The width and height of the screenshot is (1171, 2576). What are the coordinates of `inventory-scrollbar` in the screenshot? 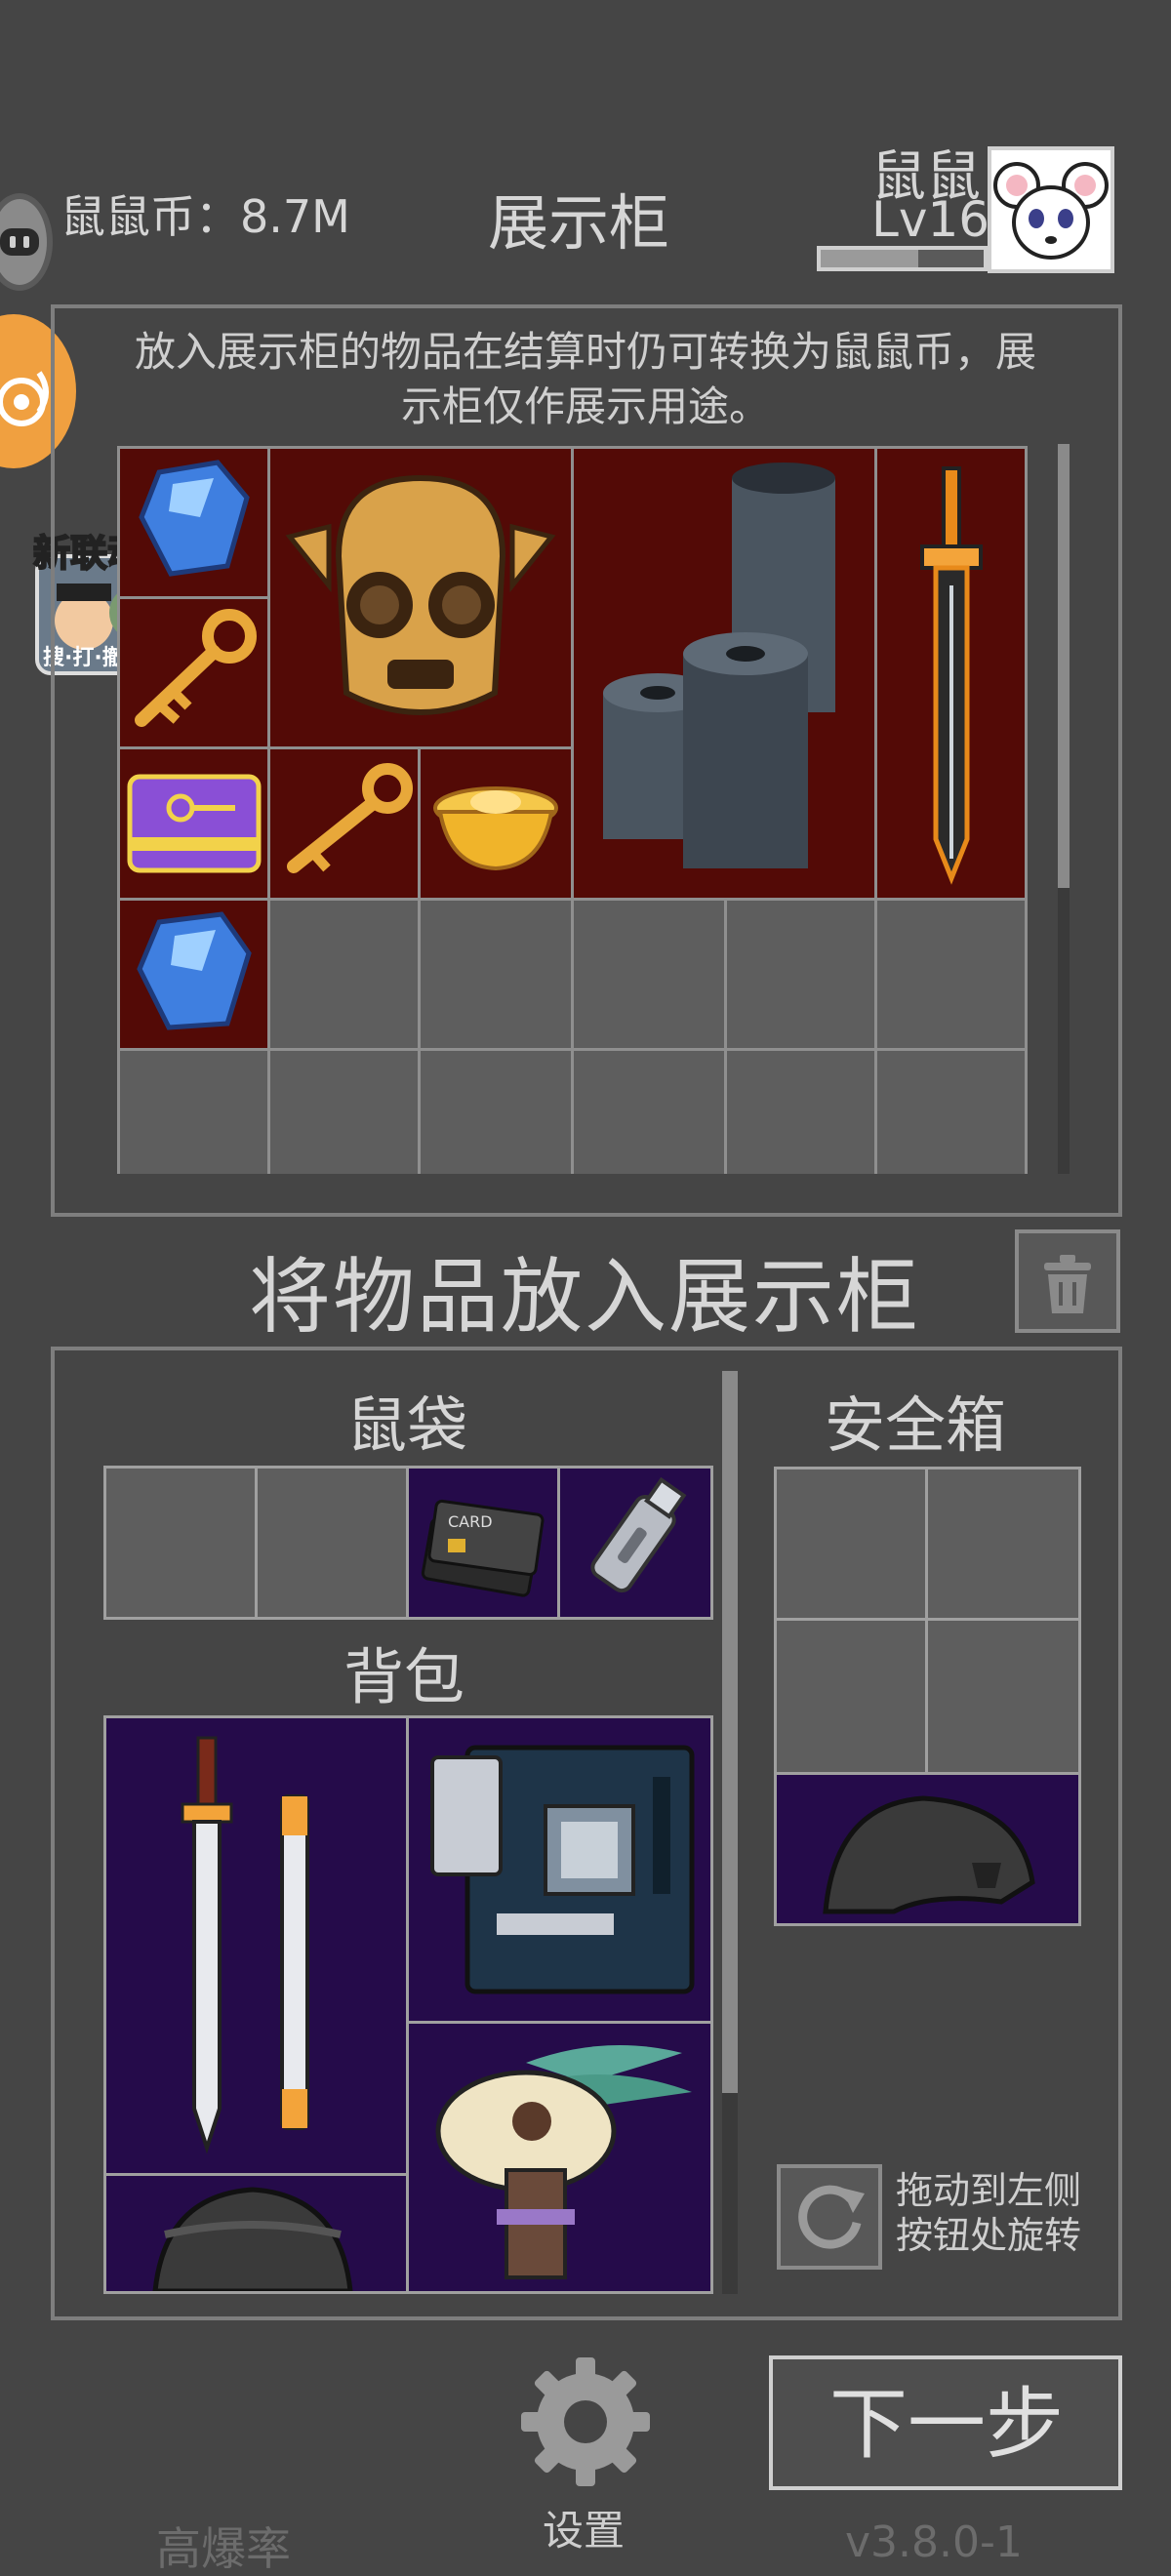 It's located at (730, 1832).